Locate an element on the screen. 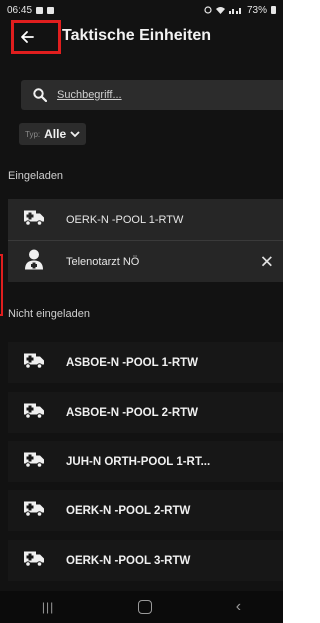  nav-back-icon: ‹ is located at coordinates (238, 607).